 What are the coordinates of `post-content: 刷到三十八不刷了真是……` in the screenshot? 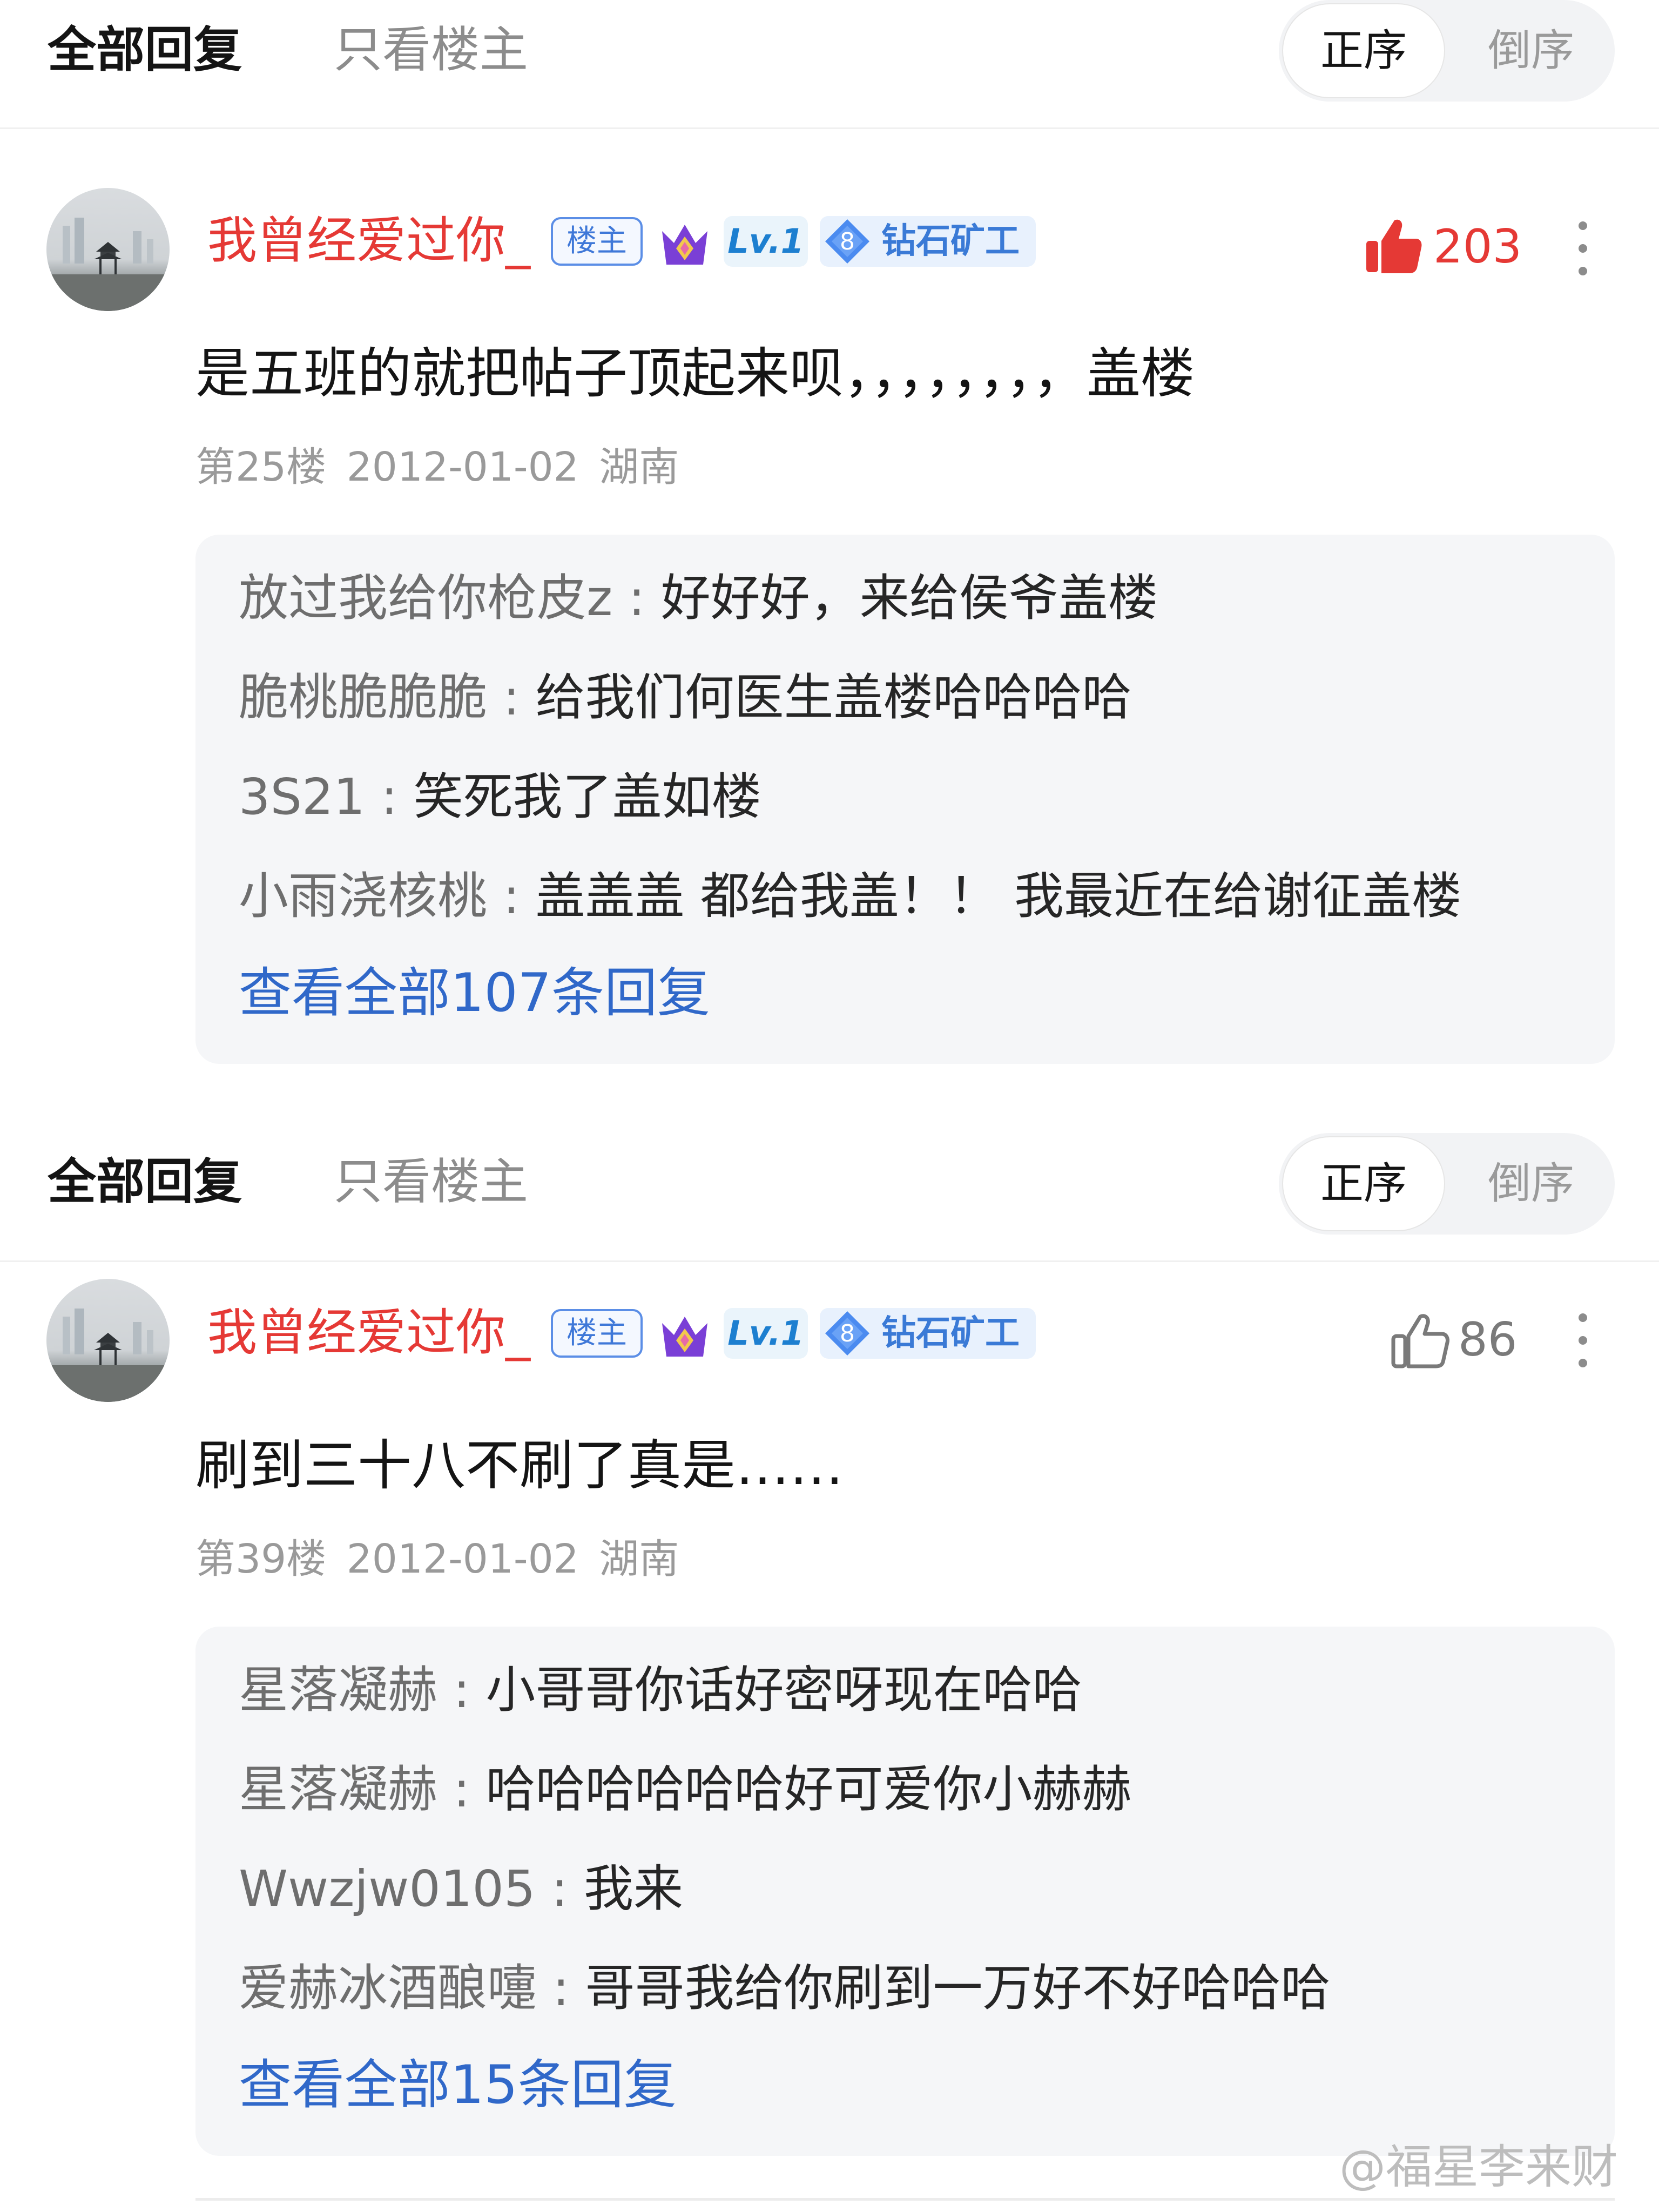 It's located at (519, 1465).